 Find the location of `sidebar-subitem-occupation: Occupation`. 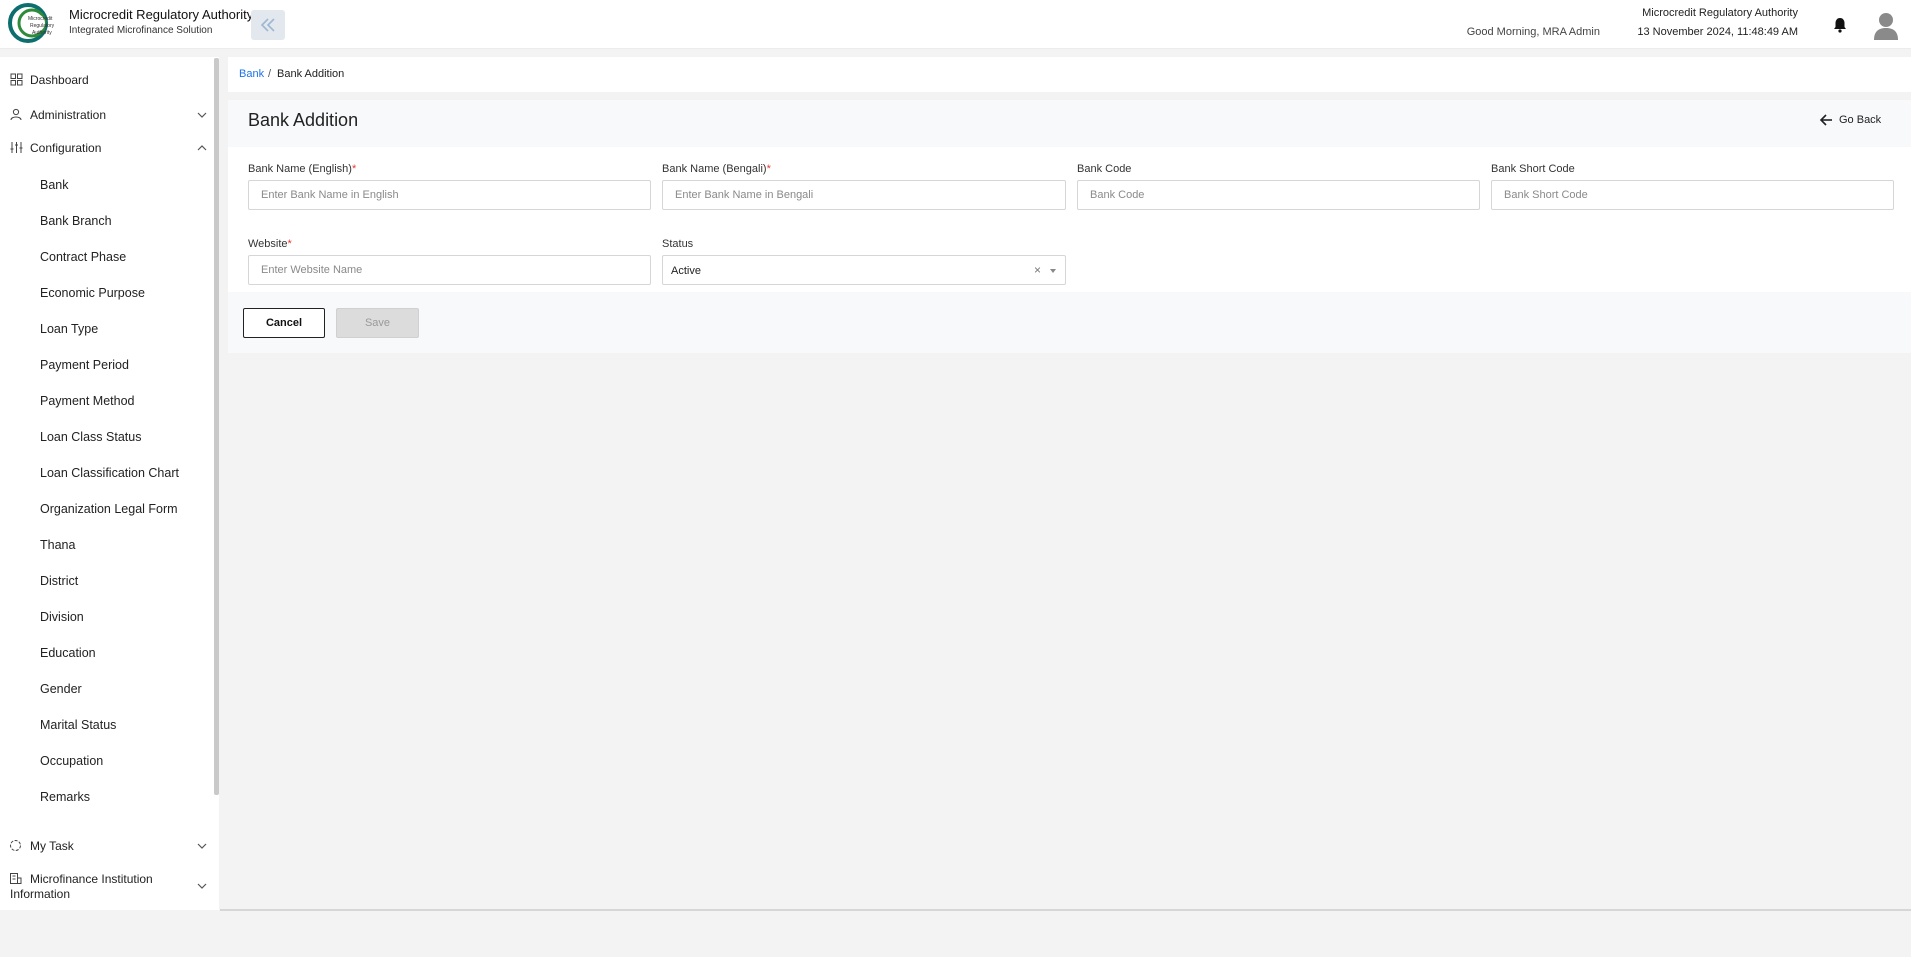

sidebar-subitem-occupation: Occupation is located at coordinates (71, 761).